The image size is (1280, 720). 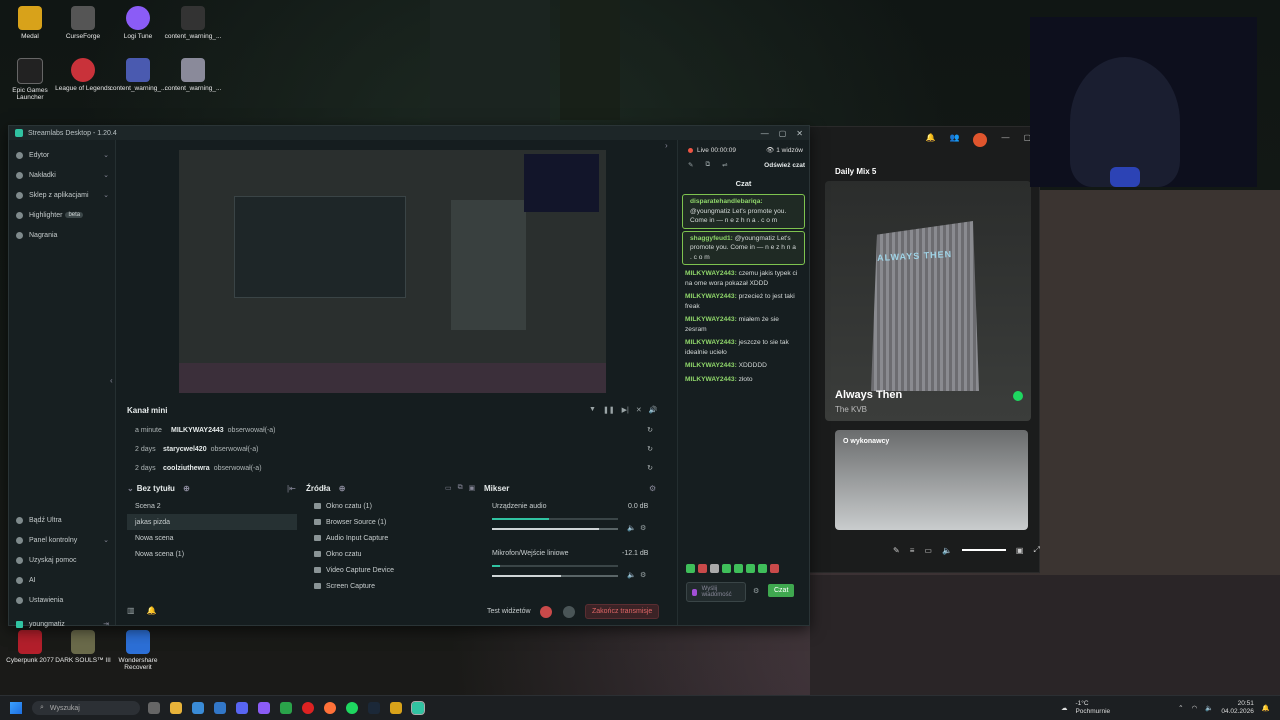 I want to click on notification-icon: 🔔, so click(x=152, y=610).